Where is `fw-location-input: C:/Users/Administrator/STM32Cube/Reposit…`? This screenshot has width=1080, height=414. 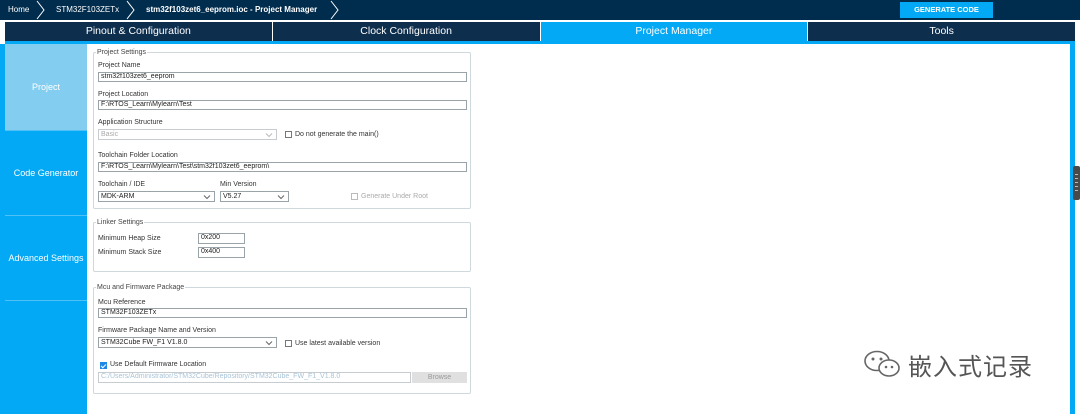
fw-location-input: C:/Users/Administrator/STM32Cube/Reposit… is located at coordinates (254, 377).